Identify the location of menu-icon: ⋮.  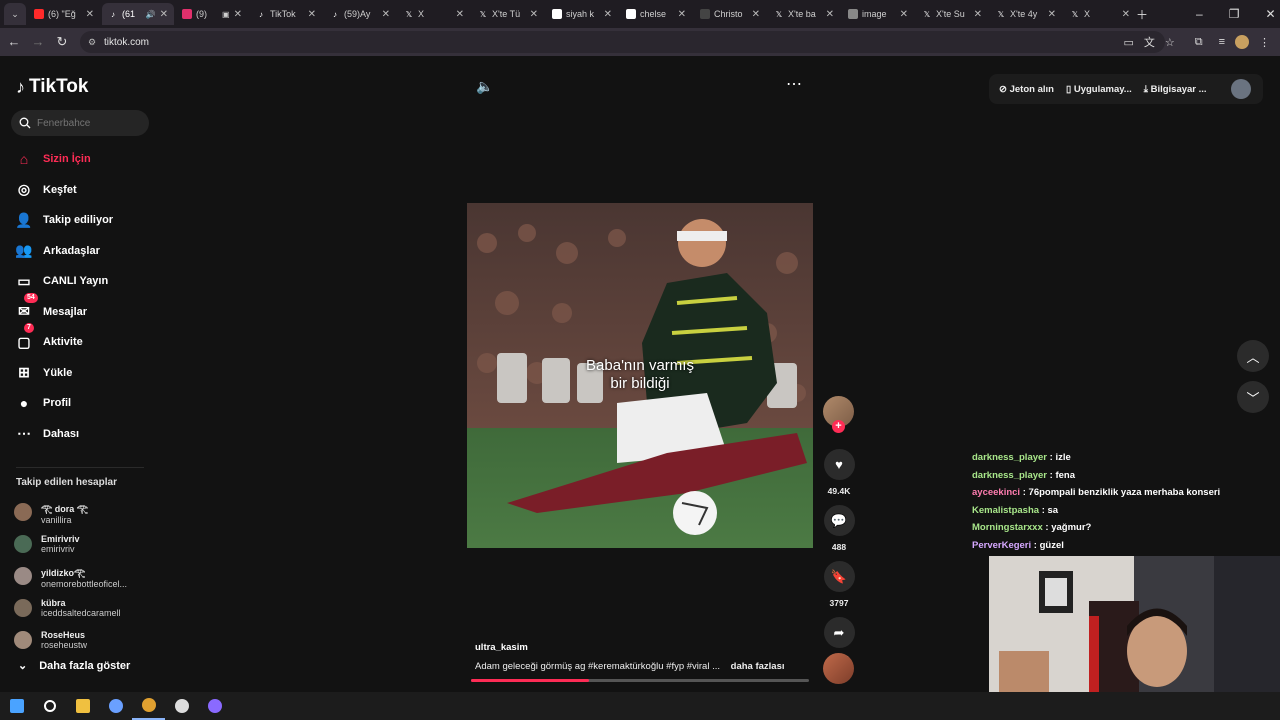
(1264, 42).